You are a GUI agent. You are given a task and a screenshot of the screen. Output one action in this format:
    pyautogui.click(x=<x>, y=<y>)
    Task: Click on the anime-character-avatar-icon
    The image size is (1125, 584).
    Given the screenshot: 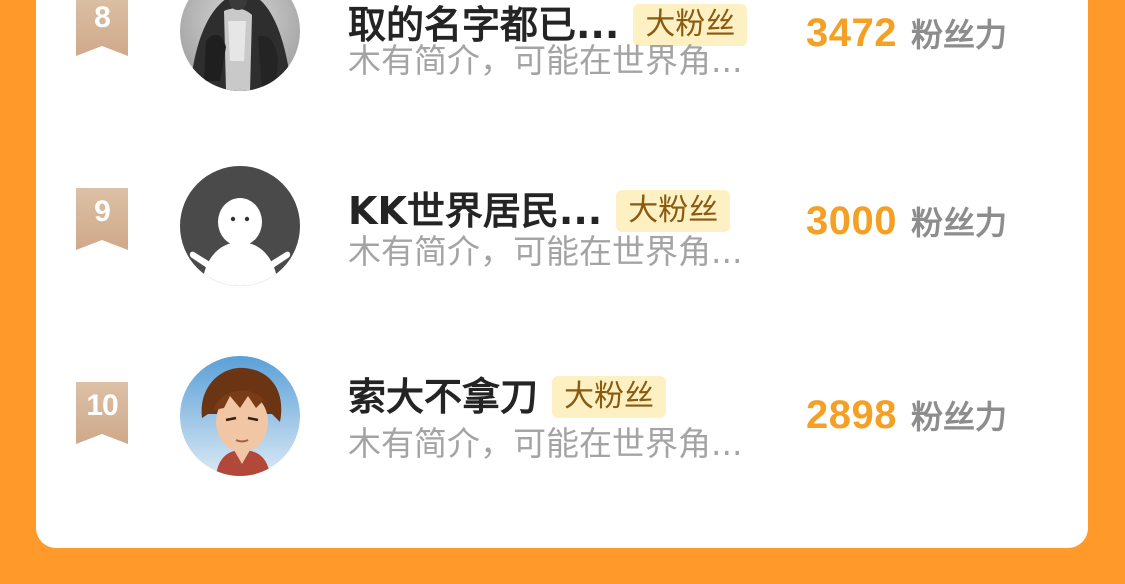 What is the action you would take?
    pyautogui.click(x=240, y=416)
    